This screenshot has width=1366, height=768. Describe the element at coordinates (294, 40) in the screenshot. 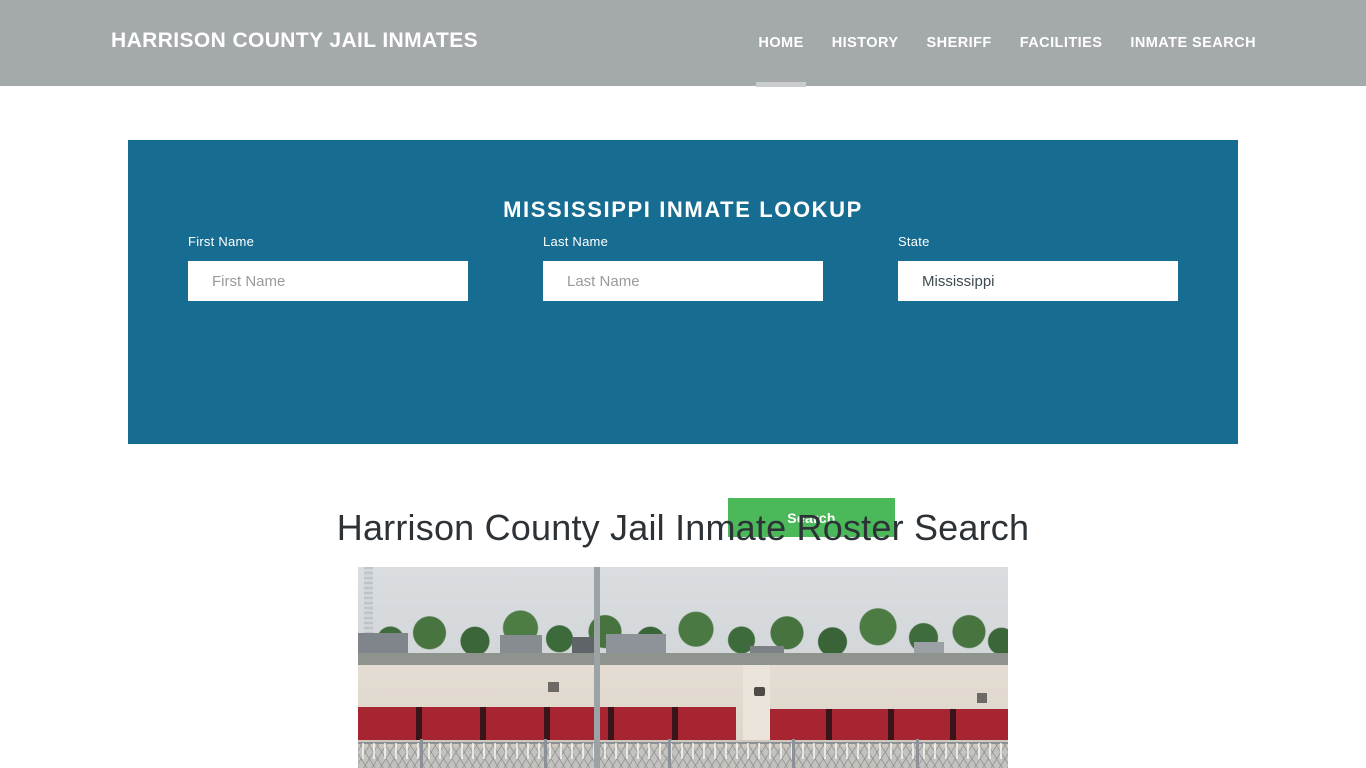

I see `site-brand-logo: Harrison County Jail Inmates` at that location.